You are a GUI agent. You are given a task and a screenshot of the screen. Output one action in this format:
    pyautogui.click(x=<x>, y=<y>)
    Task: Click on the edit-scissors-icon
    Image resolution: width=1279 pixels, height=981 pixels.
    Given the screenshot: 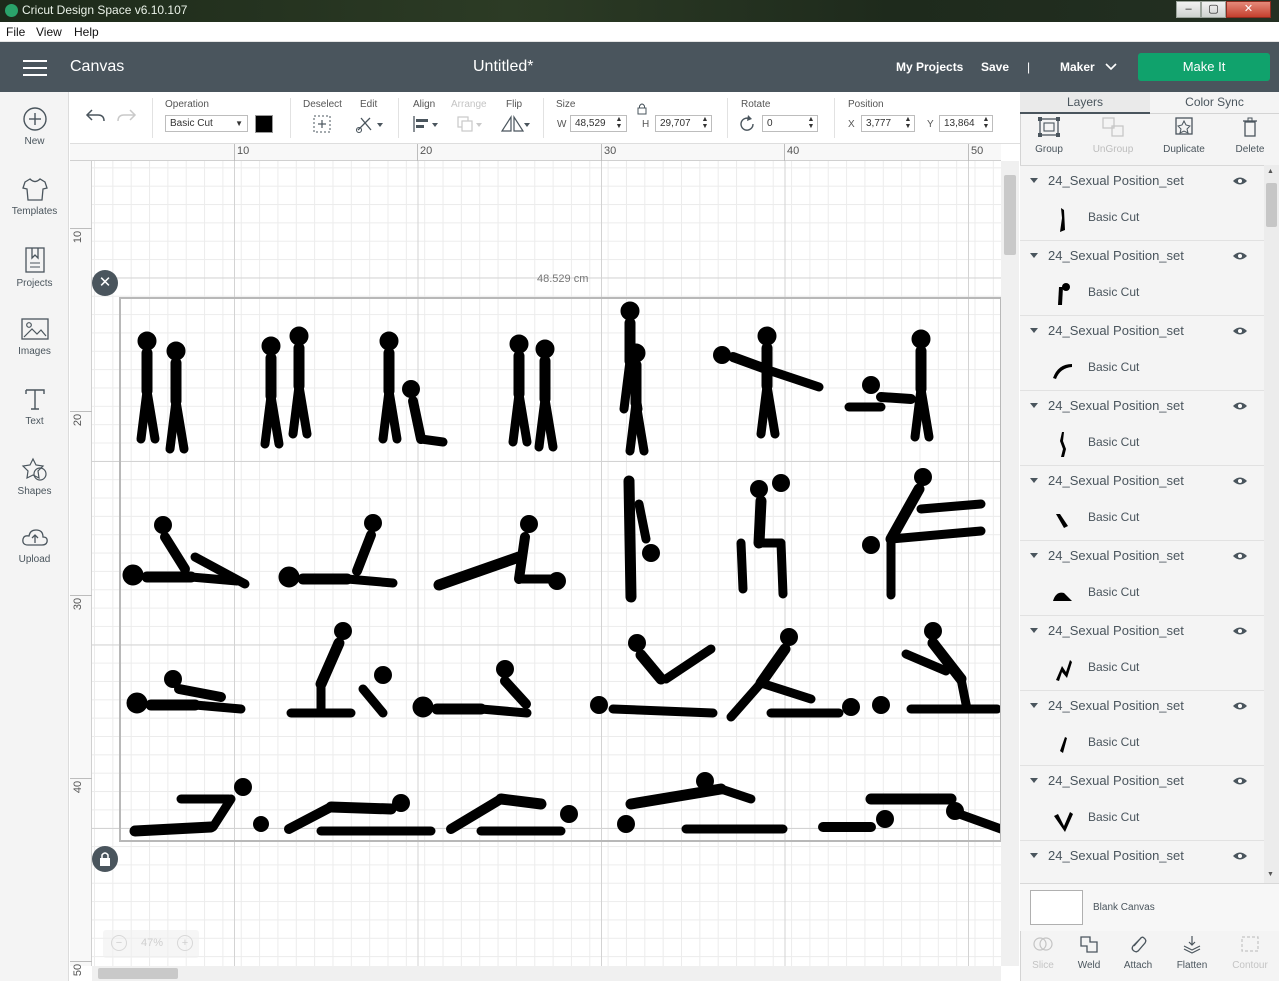 What is the action you would take?
    pyautogui.click(x=370, y=124)
    